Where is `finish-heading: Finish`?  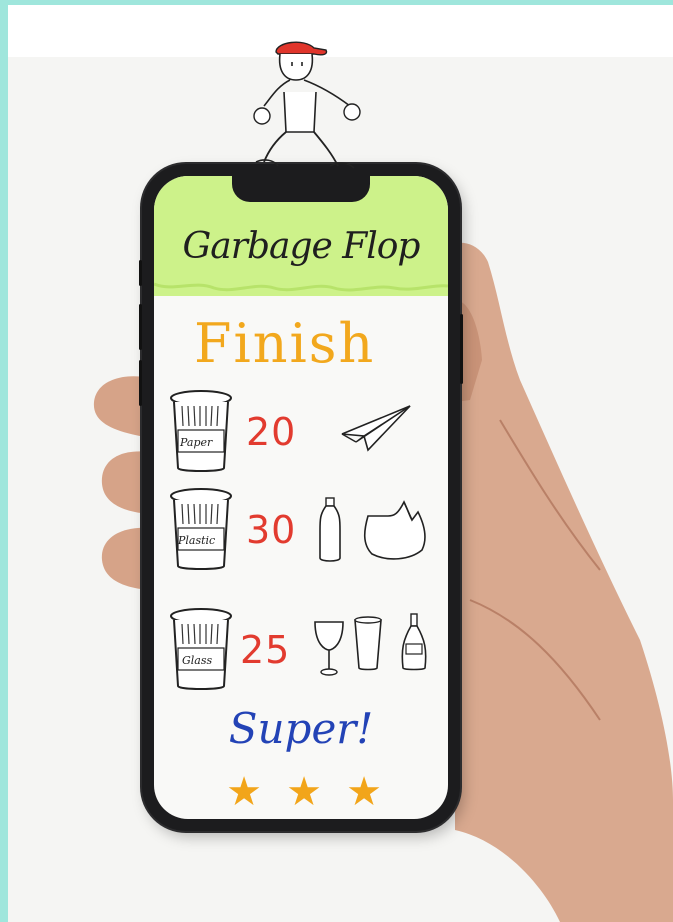 finish-heading: Finish is located at coordinates (285, 343).